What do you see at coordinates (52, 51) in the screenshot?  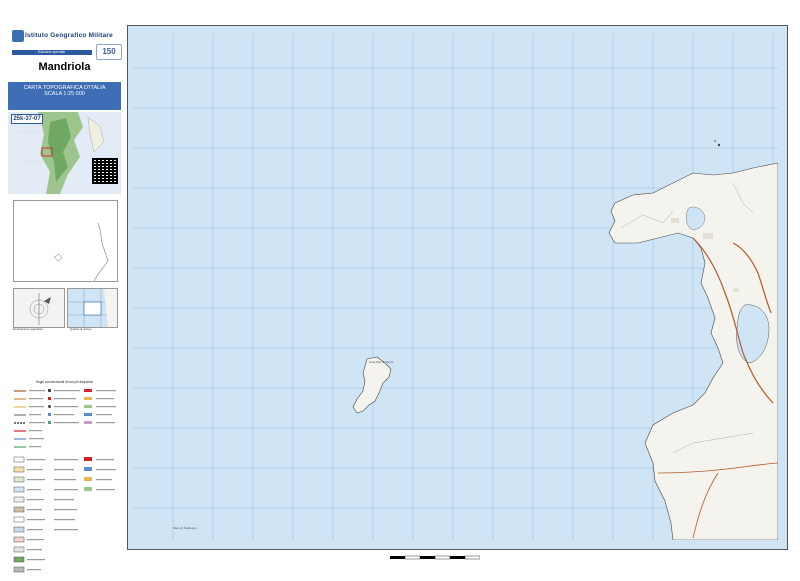 I see `edition-label: Edizione speciale` at bounding box center [52, 51].